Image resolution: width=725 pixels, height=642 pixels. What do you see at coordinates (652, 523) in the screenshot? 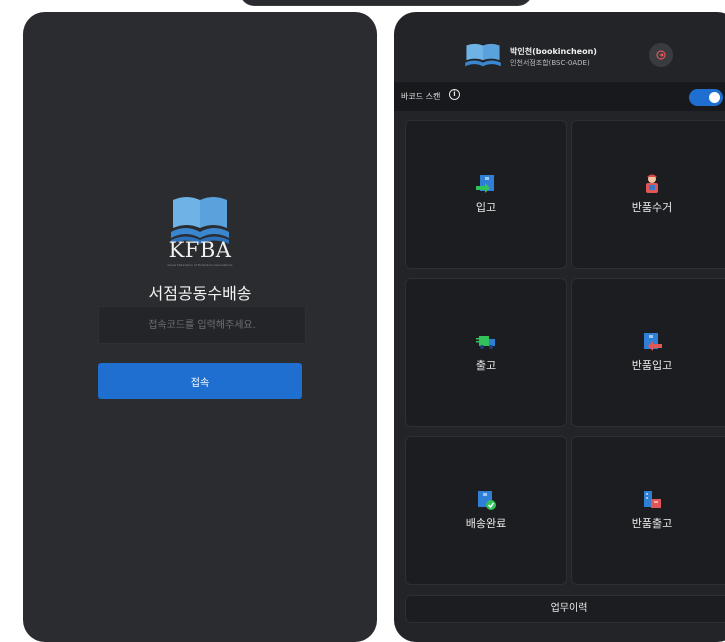
I see `tile-label: 반품출고` at bounding box center [652, 523].